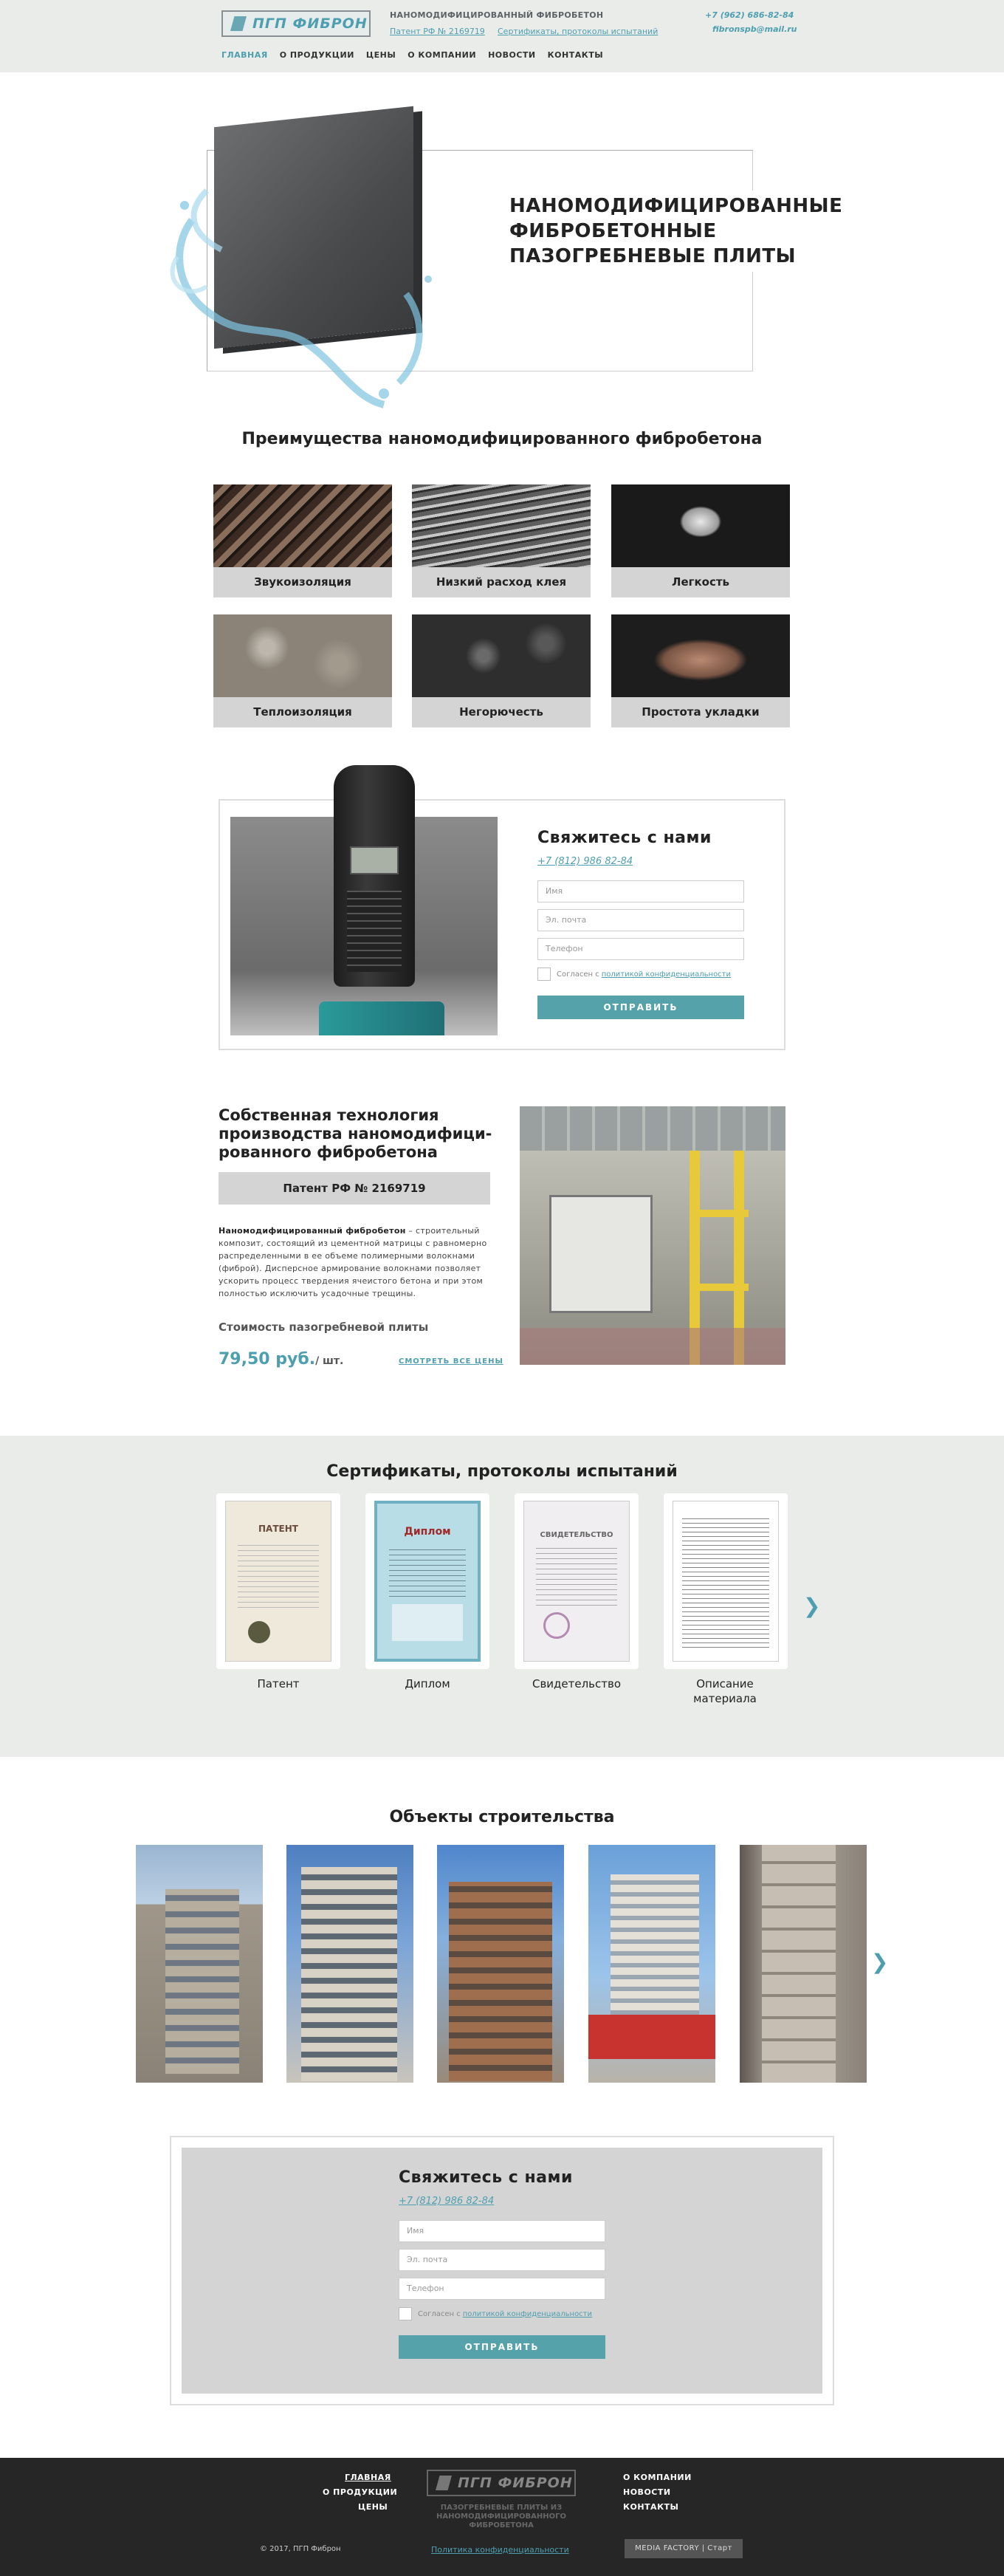 This screenshot has height=2576, width=1004. I want to click on patent-link: Патент РФ № 2169719, so click(437, 31).